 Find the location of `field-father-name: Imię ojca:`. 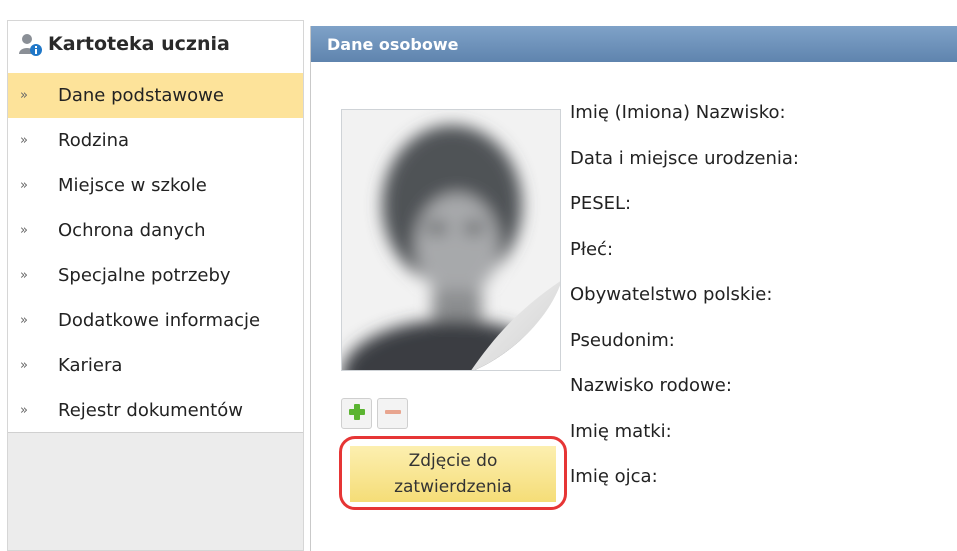

field-father-name: Imię ojca: is located at coordinates (614, 477).